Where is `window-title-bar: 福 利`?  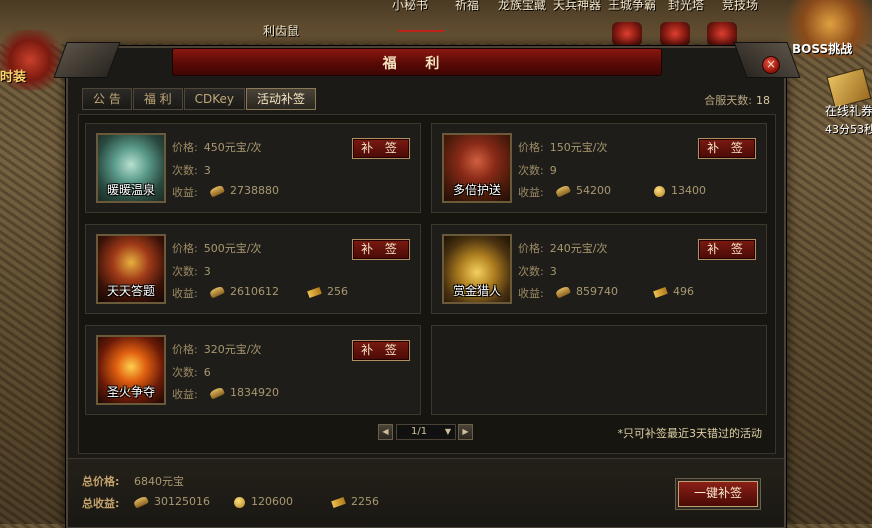 window-title-bar: 福 利 is located at coordinates (417, 62).